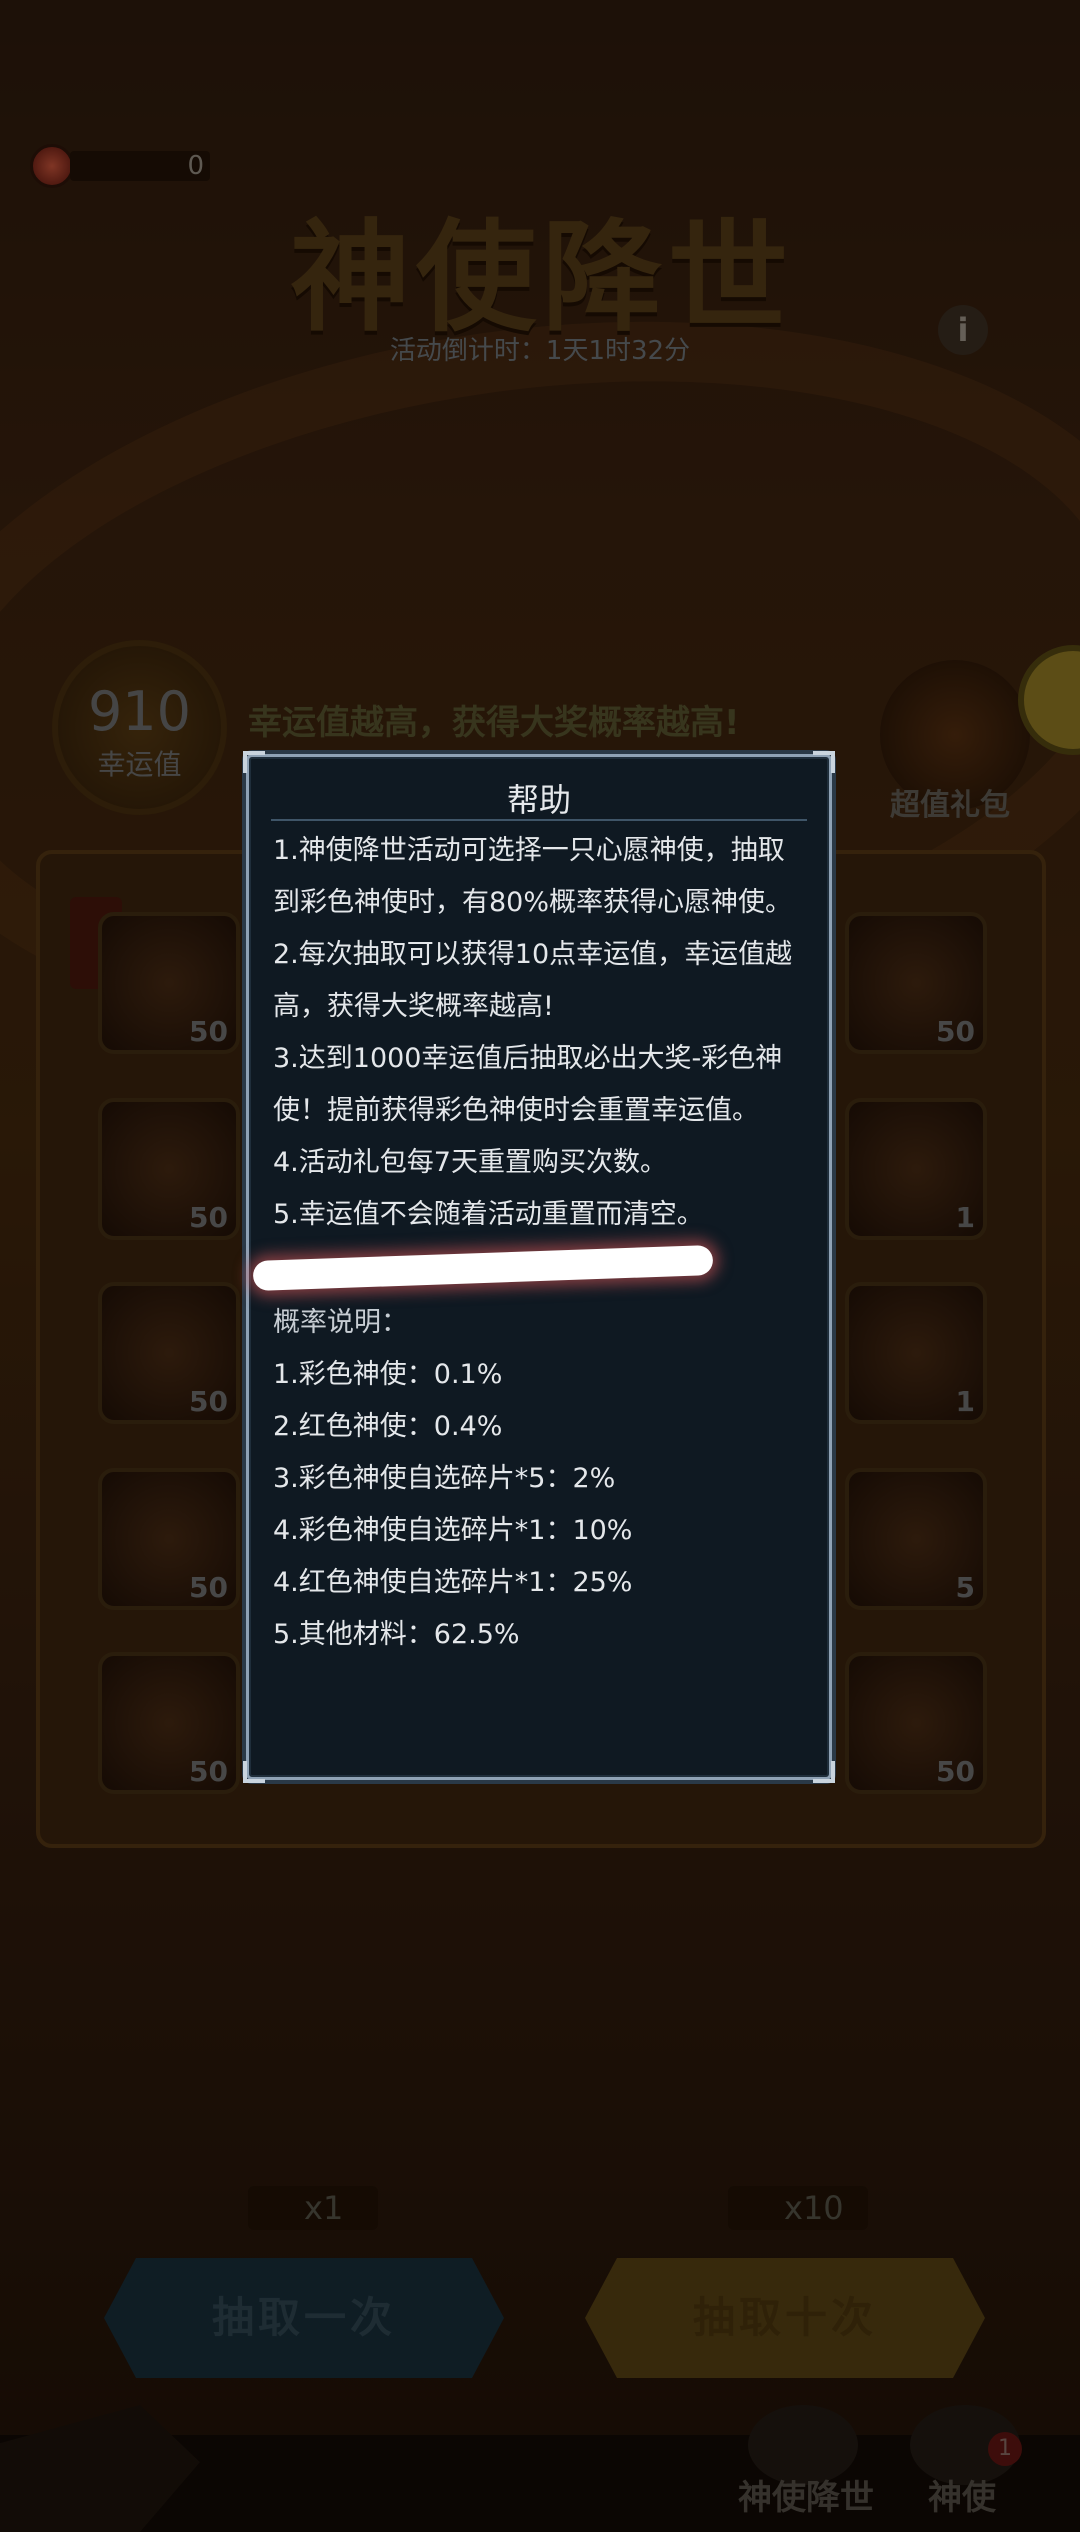 The image size is (1080, 2532). Describe the element at coordinates (396, 1634) in the screenshot. I see `probability-item: 5.其他材料：62.5%` at that location.